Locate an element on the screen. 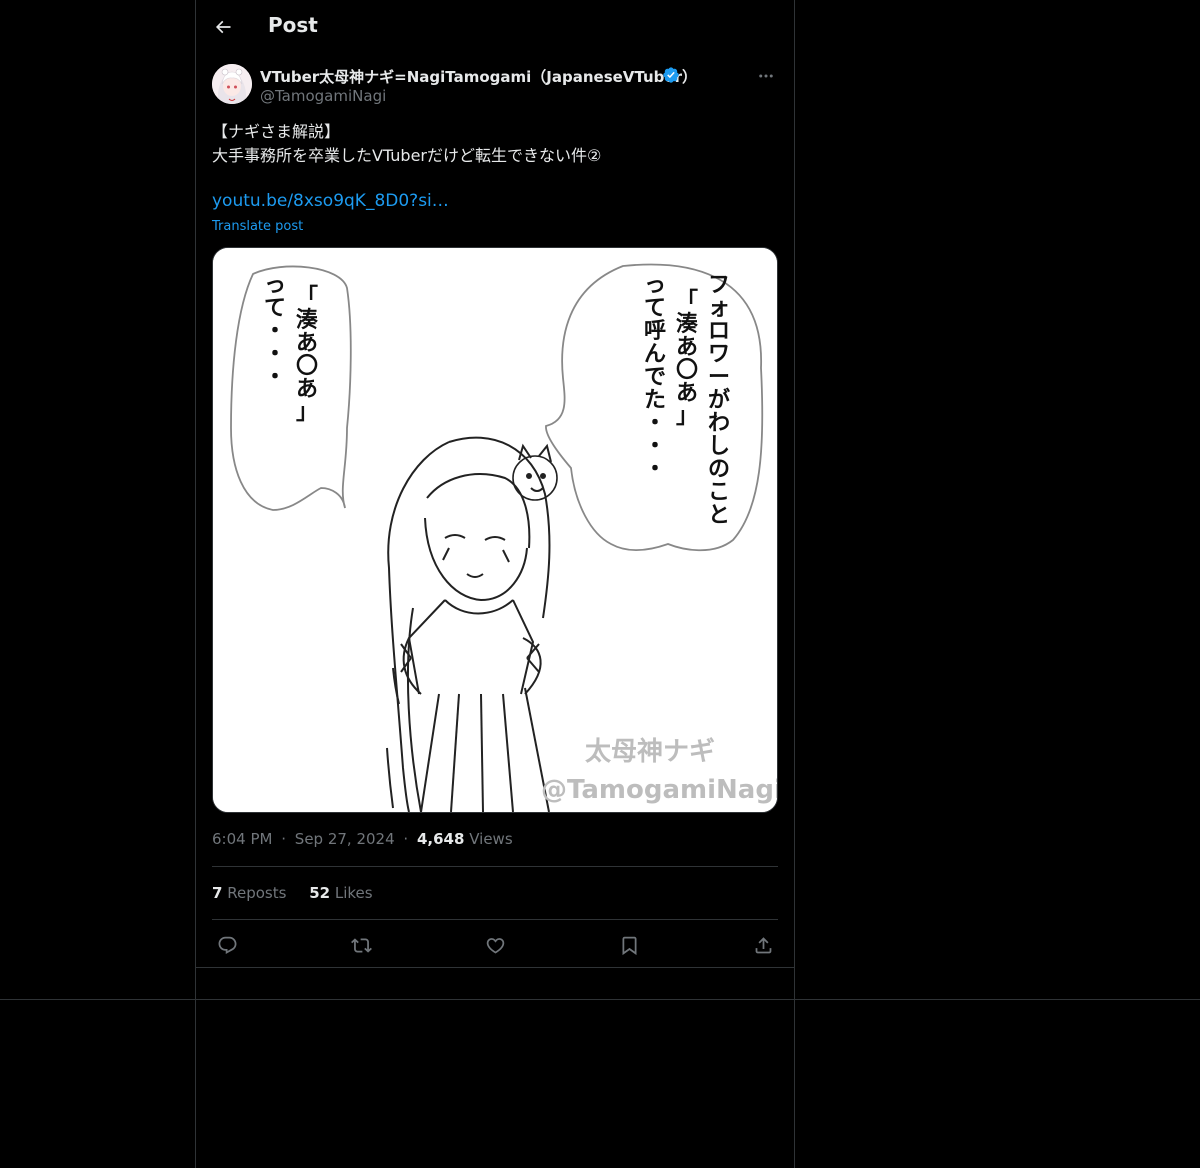 This screenshot has width=1200, height=1168. share-button is located at coordinates (763, 945).